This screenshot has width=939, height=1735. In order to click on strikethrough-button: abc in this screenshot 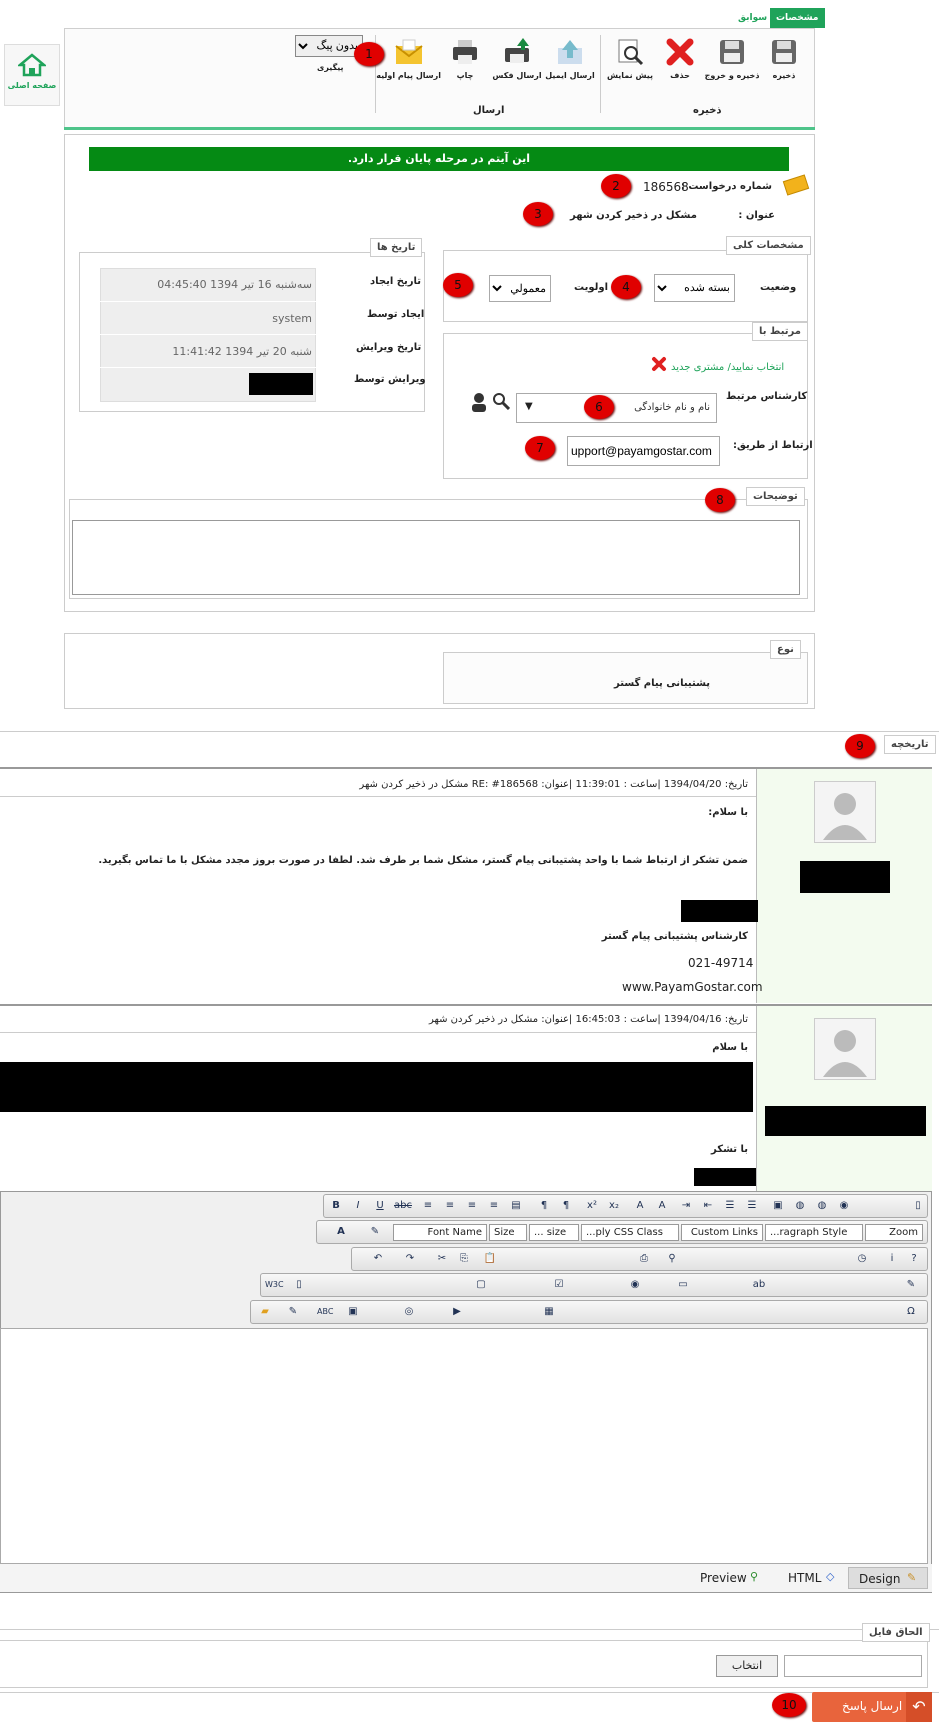, I will do `click(403, 1206)`.